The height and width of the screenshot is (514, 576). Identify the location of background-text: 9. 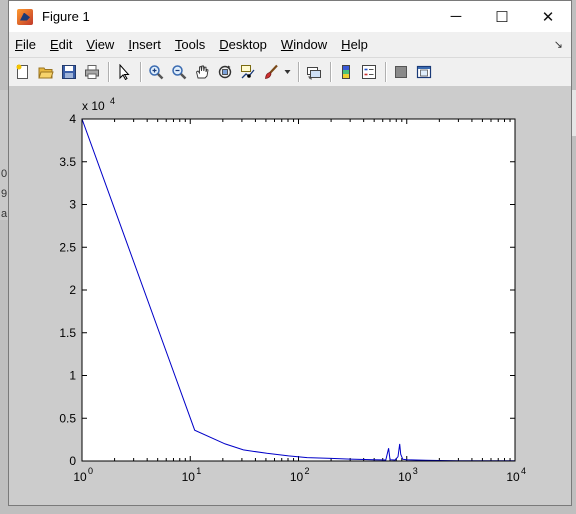
(4, 194).